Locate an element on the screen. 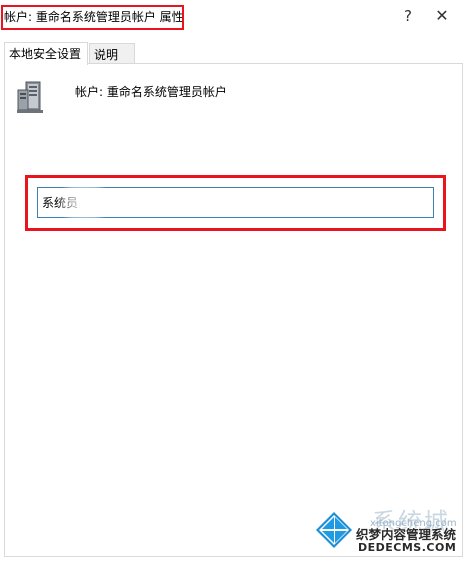  tab-explain: 说明 is located at coordinates (112, 53).